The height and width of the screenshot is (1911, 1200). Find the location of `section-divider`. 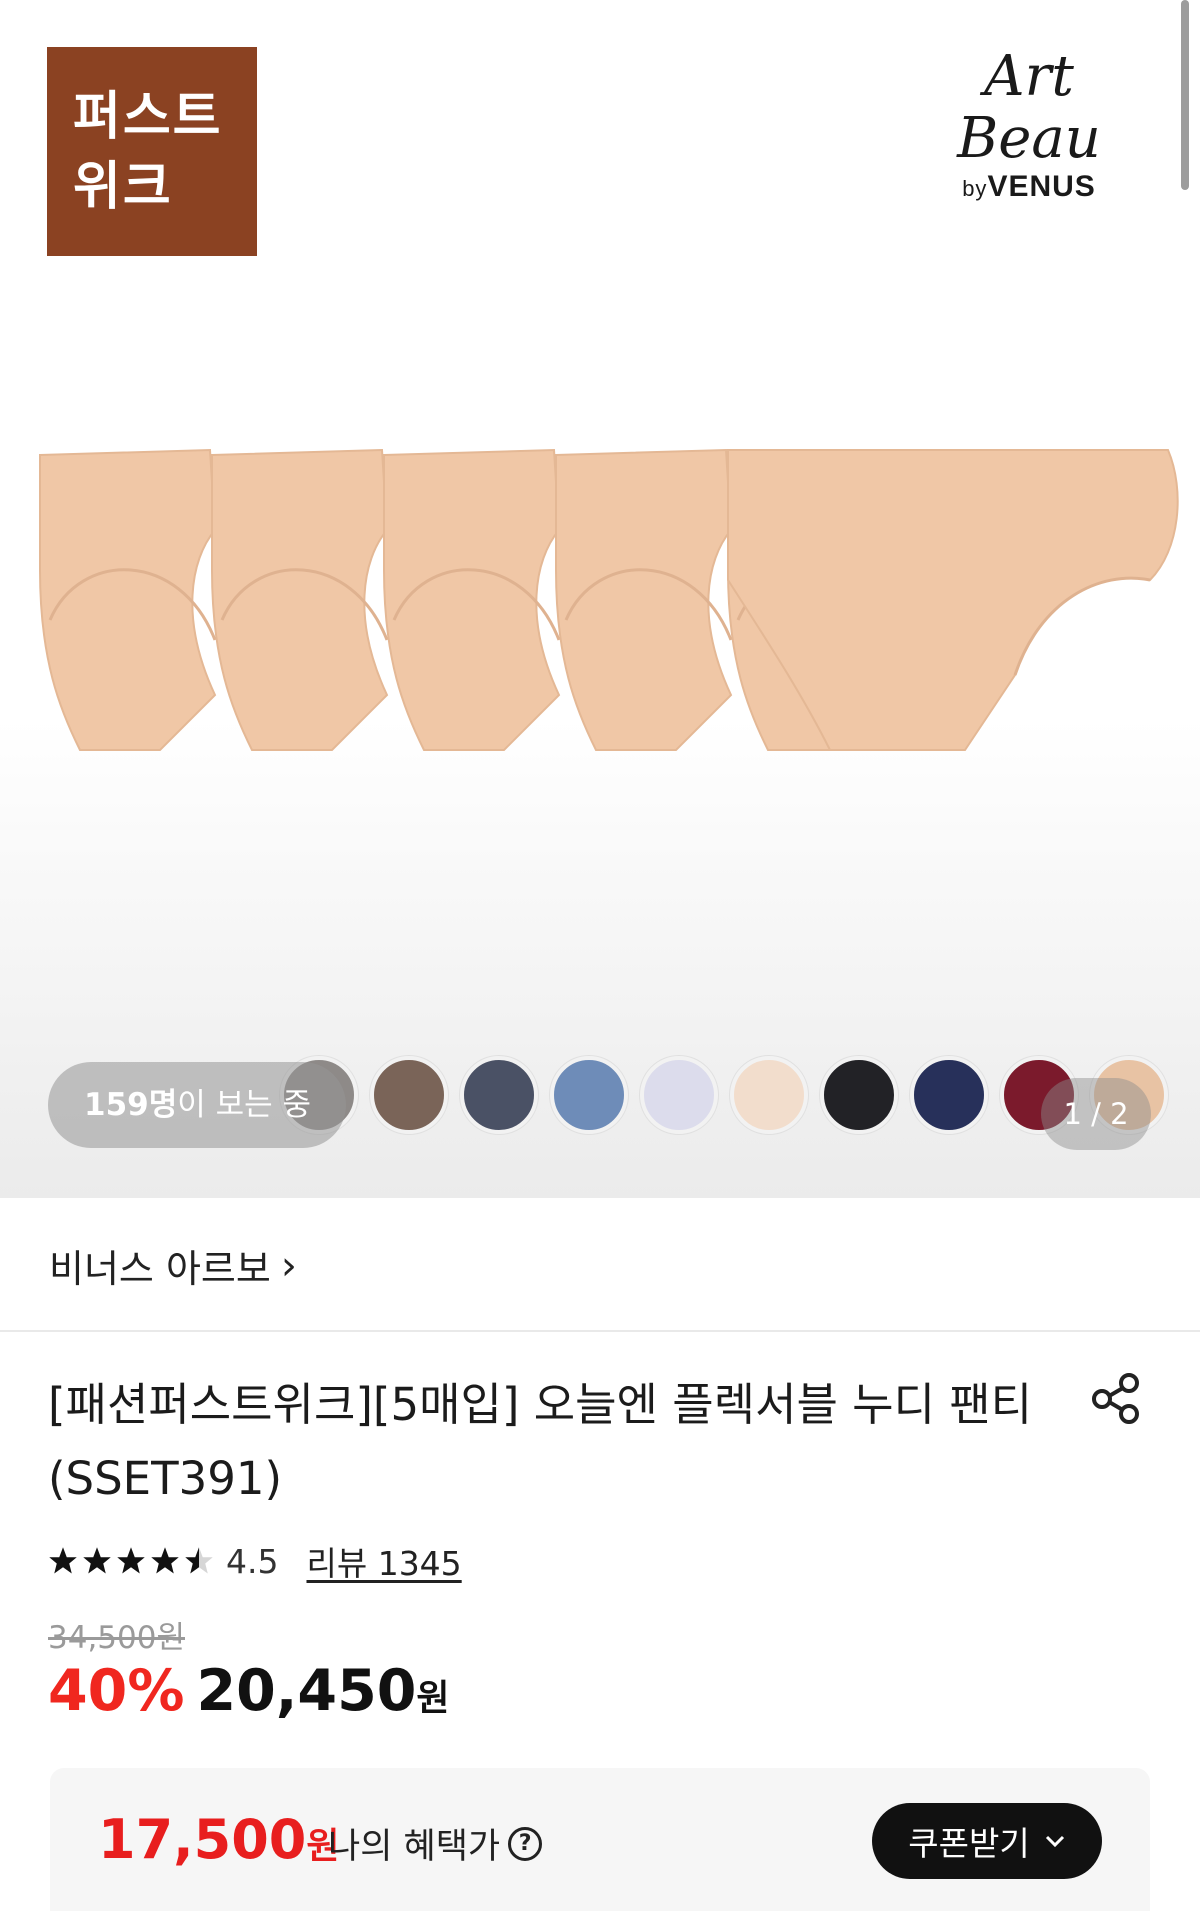

section-divider is located at coordinates (600, 1331).